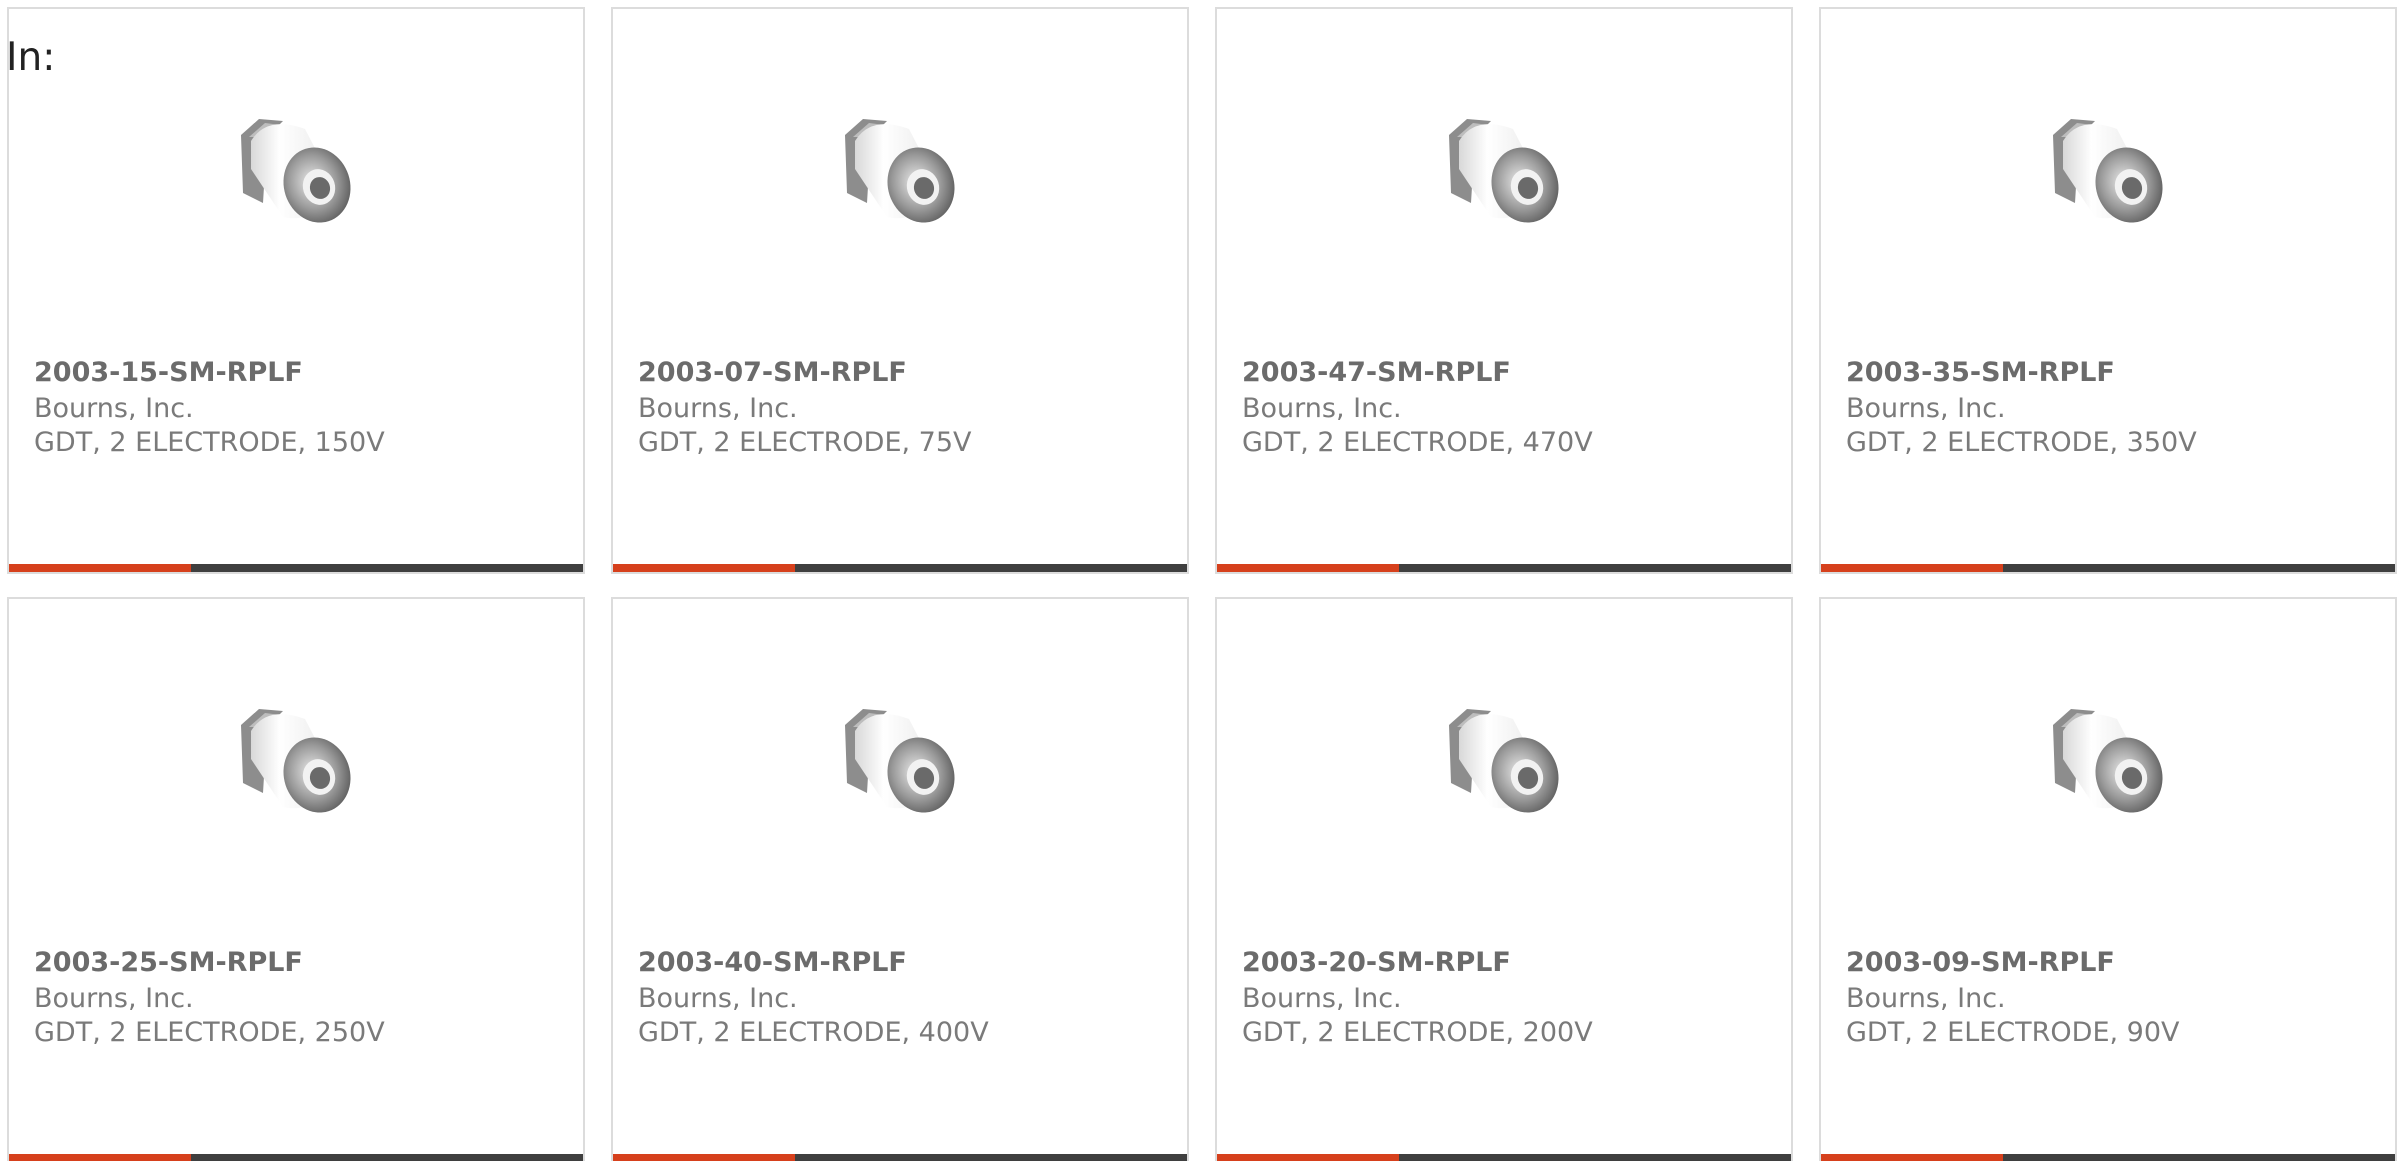 The image size is (2400, 1161). Describe the element at coordinates (1376, 962) in the screenshot. I see `part-number-link: 2003-20-SM-RPLF` at that location.